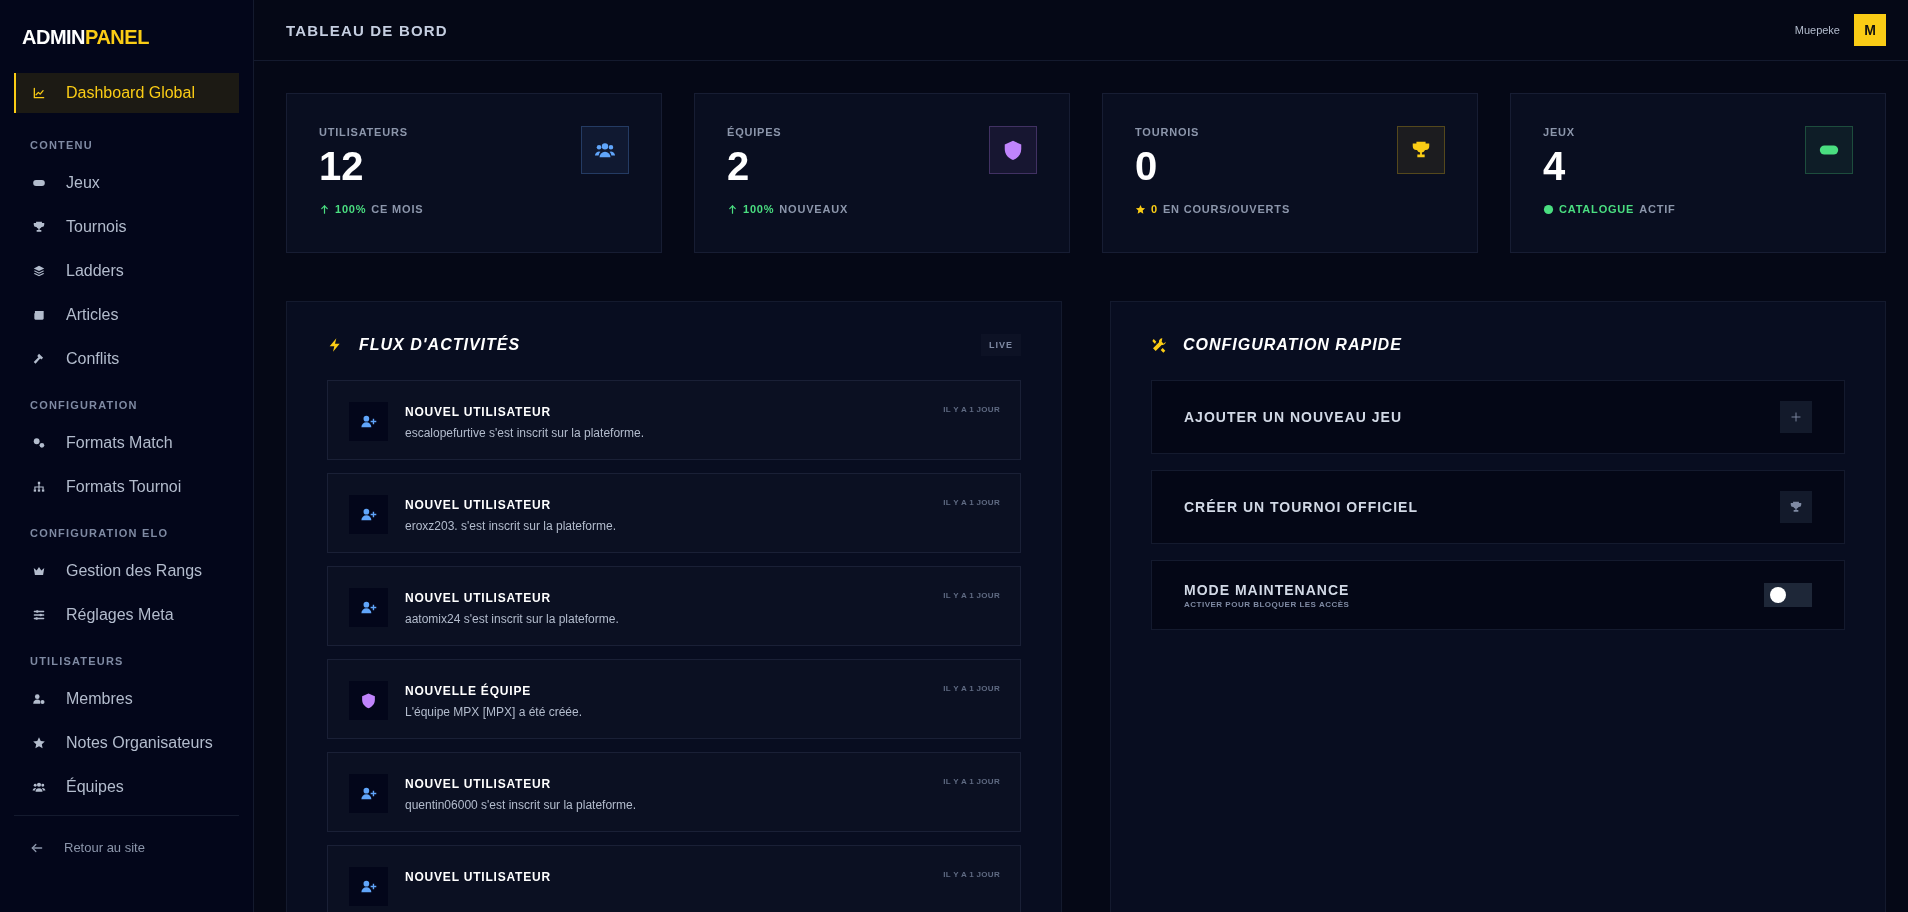 This screenshot has width=1908, height=912. I want to click on activity-text: aatomix24 s'est inscrit sur la plateforme., so click(512, 619).